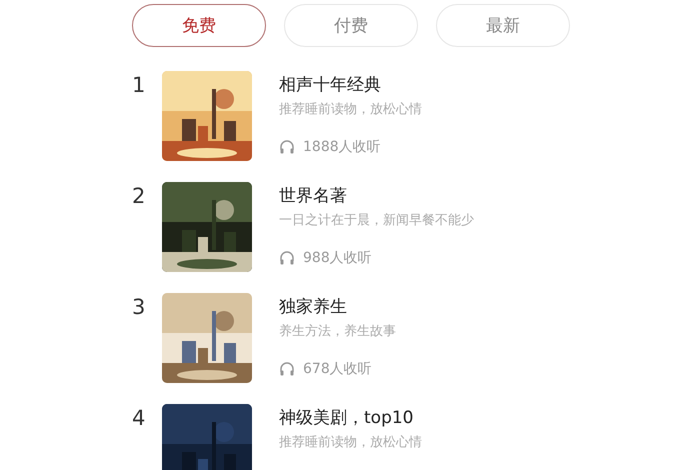 The width and height of the screenshot is (700, 470). What do you see at coordinates (337, 369) in the screenshot?
I see `listener-count: 678人收听` at bounding box center [337, 369].